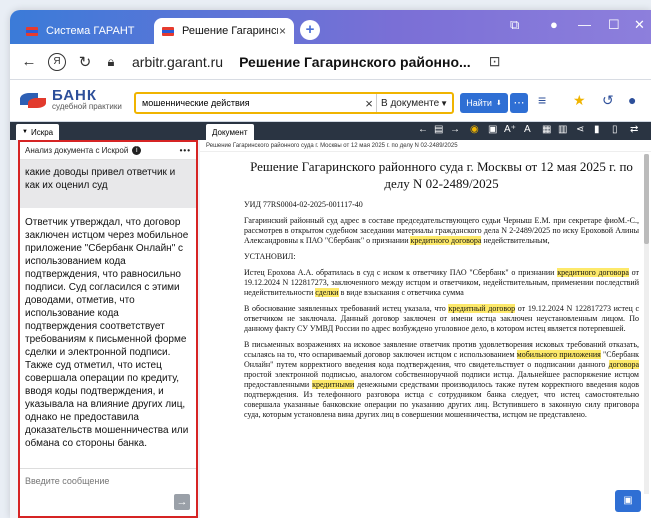 Image resolution: width=651 pixels, height=518 pixels. What do you see at coordinates (108, 492) in the screenshot?
I see `message-composer: →` at bounding box center [108, 492].